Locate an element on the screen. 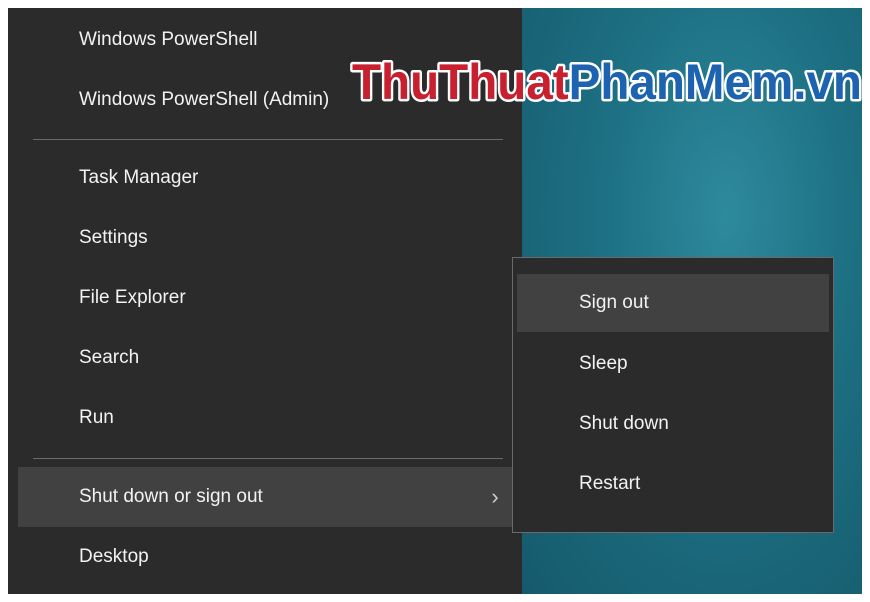  submenu-item-restart: Restart is located at coordinates (673, 484).